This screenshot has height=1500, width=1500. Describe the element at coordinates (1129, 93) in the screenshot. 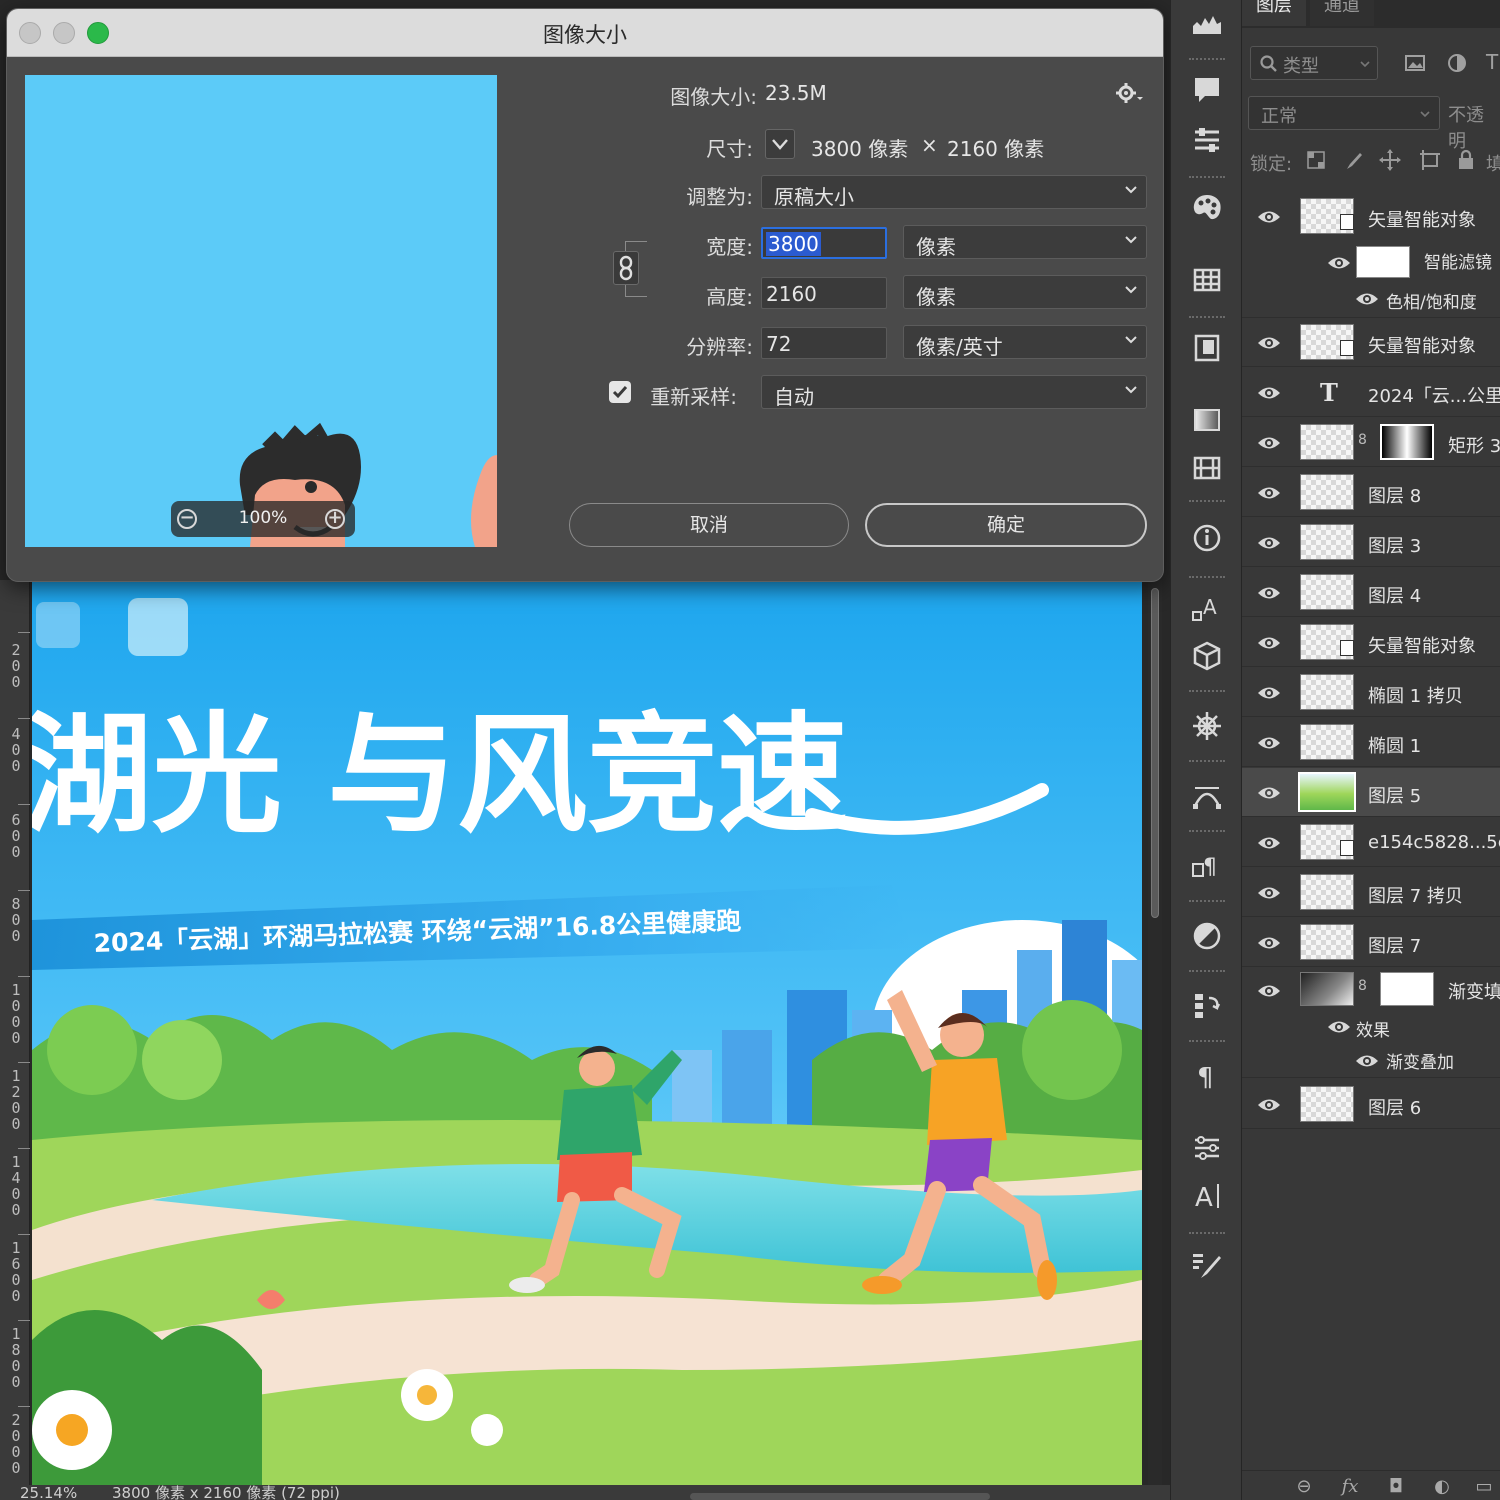

I see `gear-icon` at that location.